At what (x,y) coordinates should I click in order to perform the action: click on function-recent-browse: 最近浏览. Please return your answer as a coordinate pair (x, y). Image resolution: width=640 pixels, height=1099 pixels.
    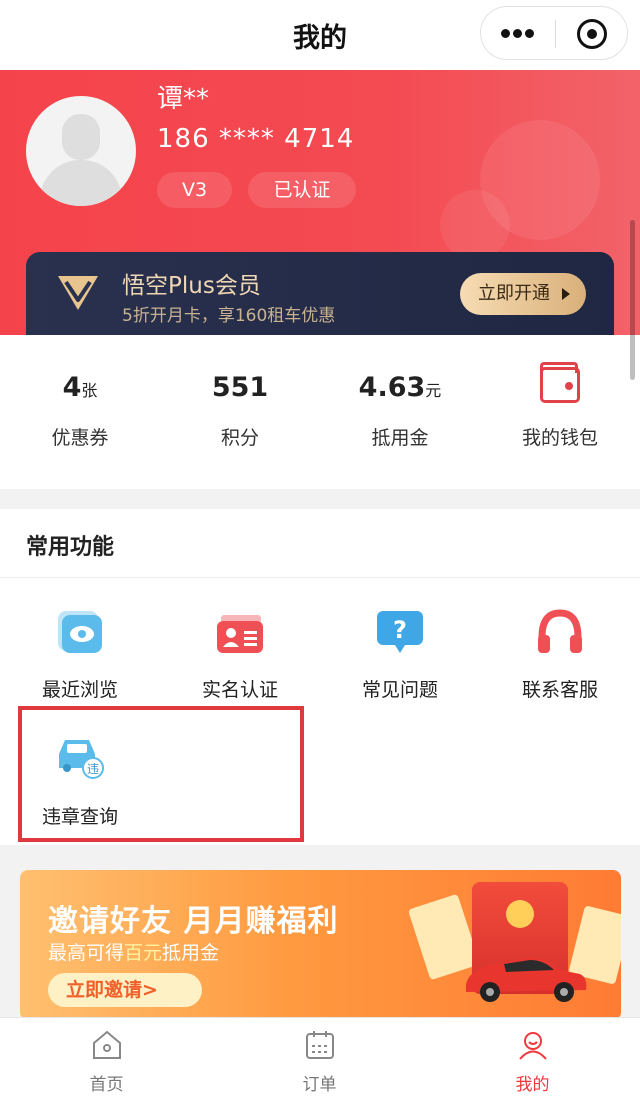
    Looking at the image, I should click on (80, 649).